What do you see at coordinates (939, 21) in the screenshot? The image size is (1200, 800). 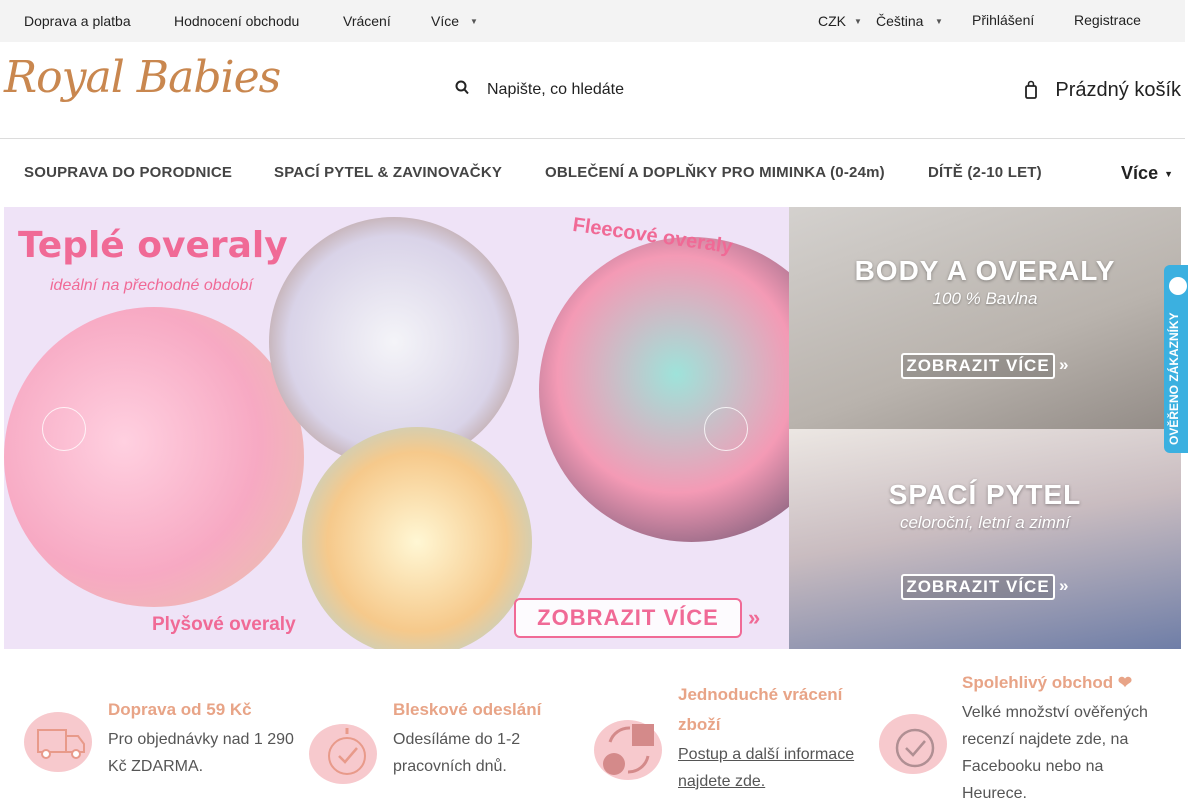 I see `language-chevron-down-icon: ▼` at bounding box center [939, 21].